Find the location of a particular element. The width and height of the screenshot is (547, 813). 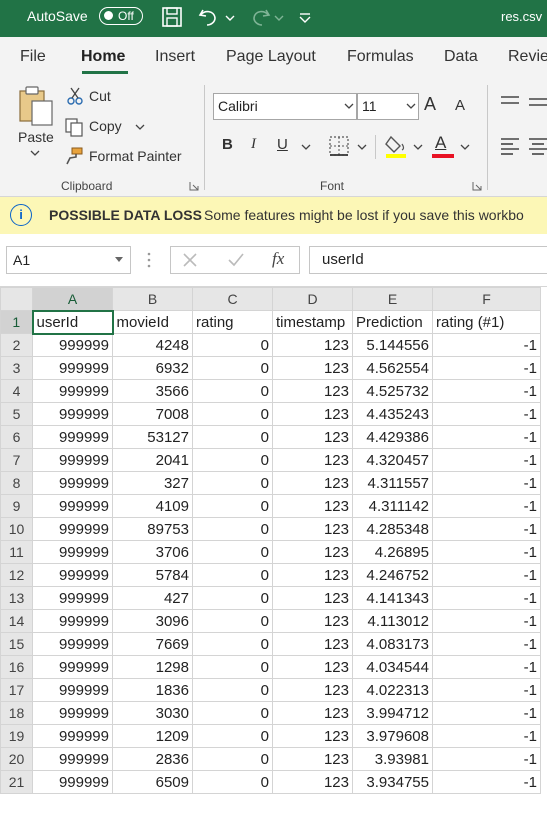

undo-dropdown-icon is located at coordinates (230, 17).